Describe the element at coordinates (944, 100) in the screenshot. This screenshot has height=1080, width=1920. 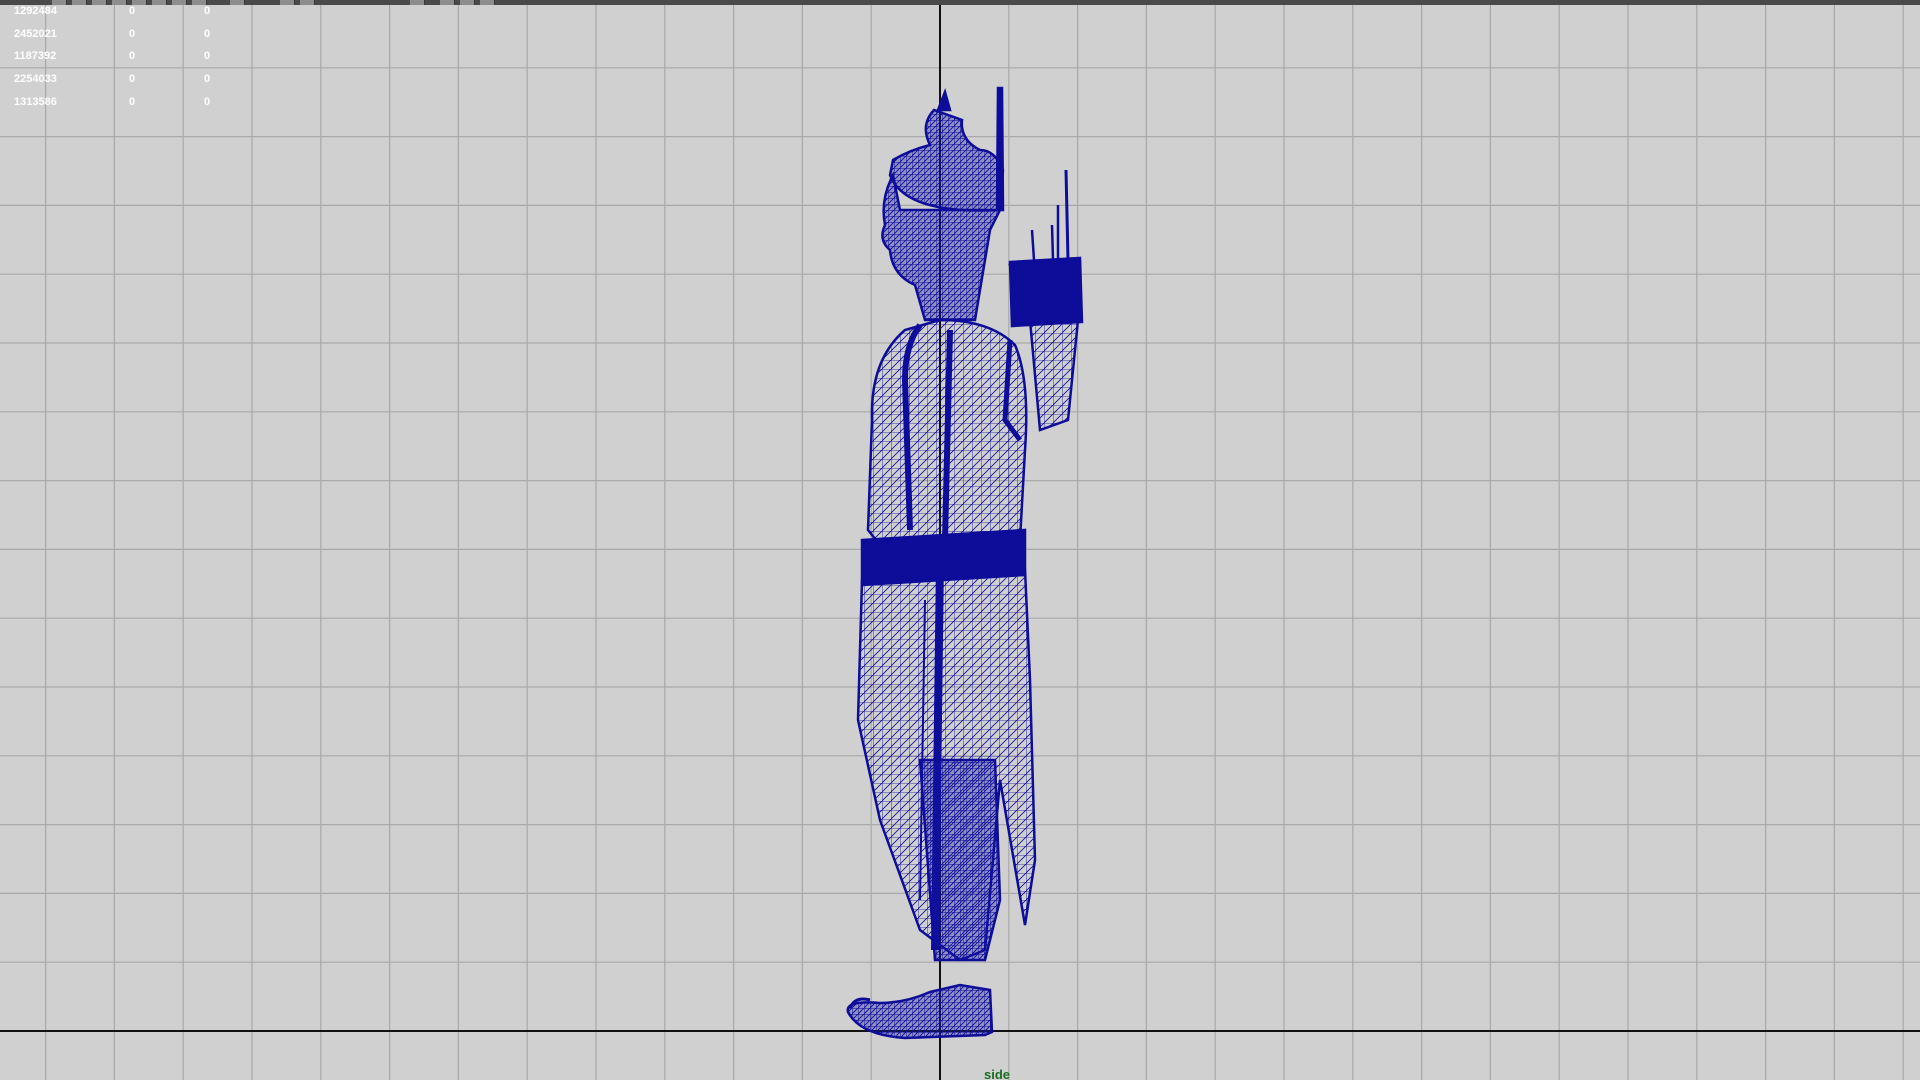
I see `crown-spire` at that location.